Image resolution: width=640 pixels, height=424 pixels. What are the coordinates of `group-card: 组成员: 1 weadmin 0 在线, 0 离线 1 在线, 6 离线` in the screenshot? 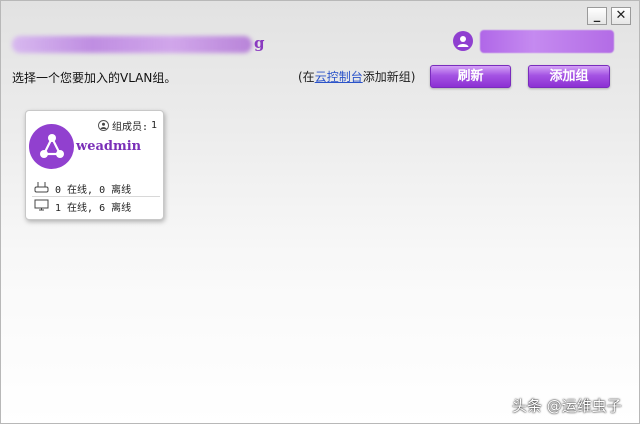 It's located at (94, 165).